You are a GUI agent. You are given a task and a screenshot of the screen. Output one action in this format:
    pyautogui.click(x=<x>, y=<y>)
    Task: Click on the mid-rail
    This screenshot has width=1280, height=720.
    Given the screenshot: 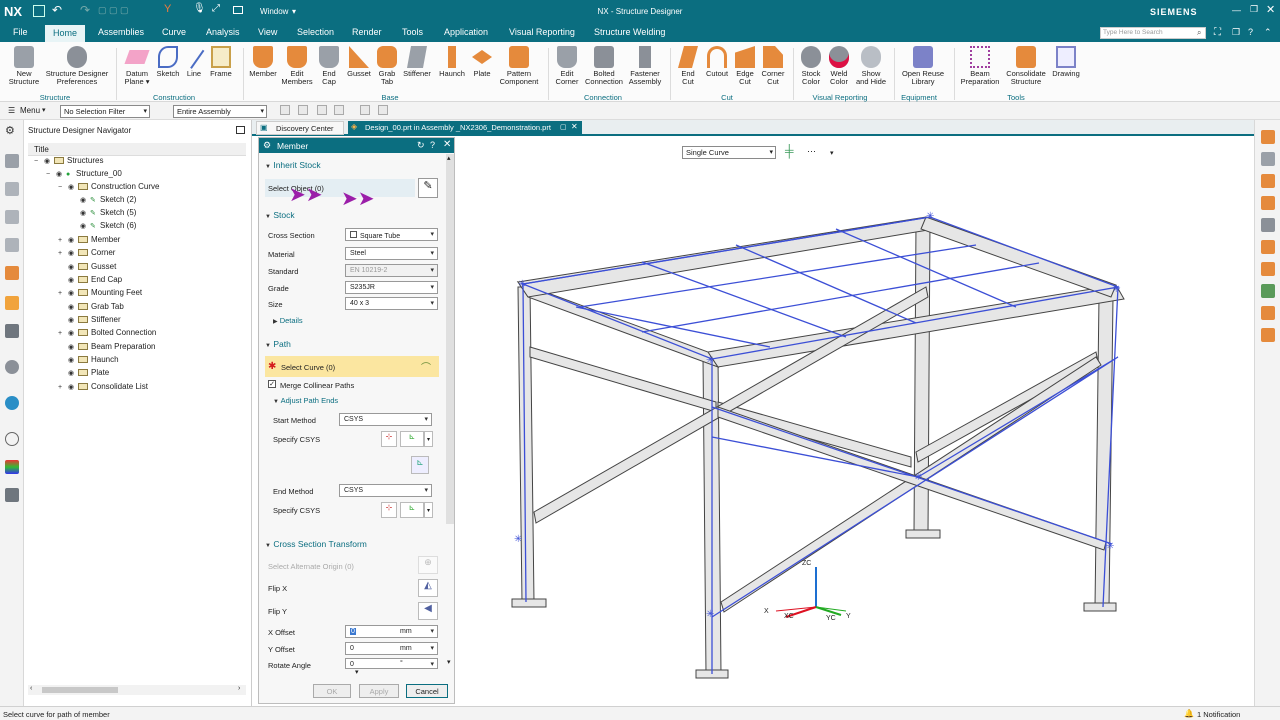 What is the action you would take?
    pyautogui.click(x=623, y=379)
    